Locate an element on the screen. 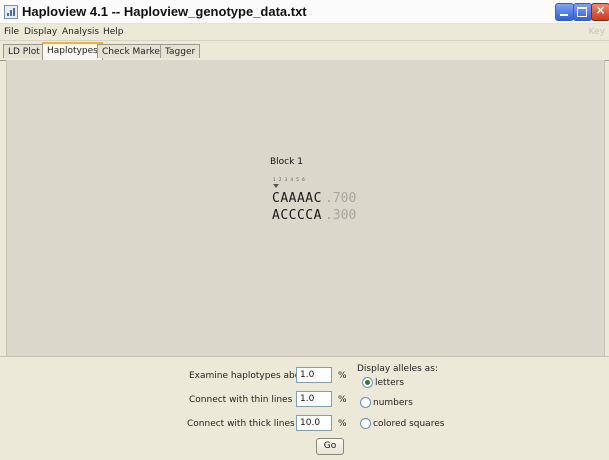 The height and width of the screenshot is (460, 609). close-button: × is located at coordinates (600, 12).